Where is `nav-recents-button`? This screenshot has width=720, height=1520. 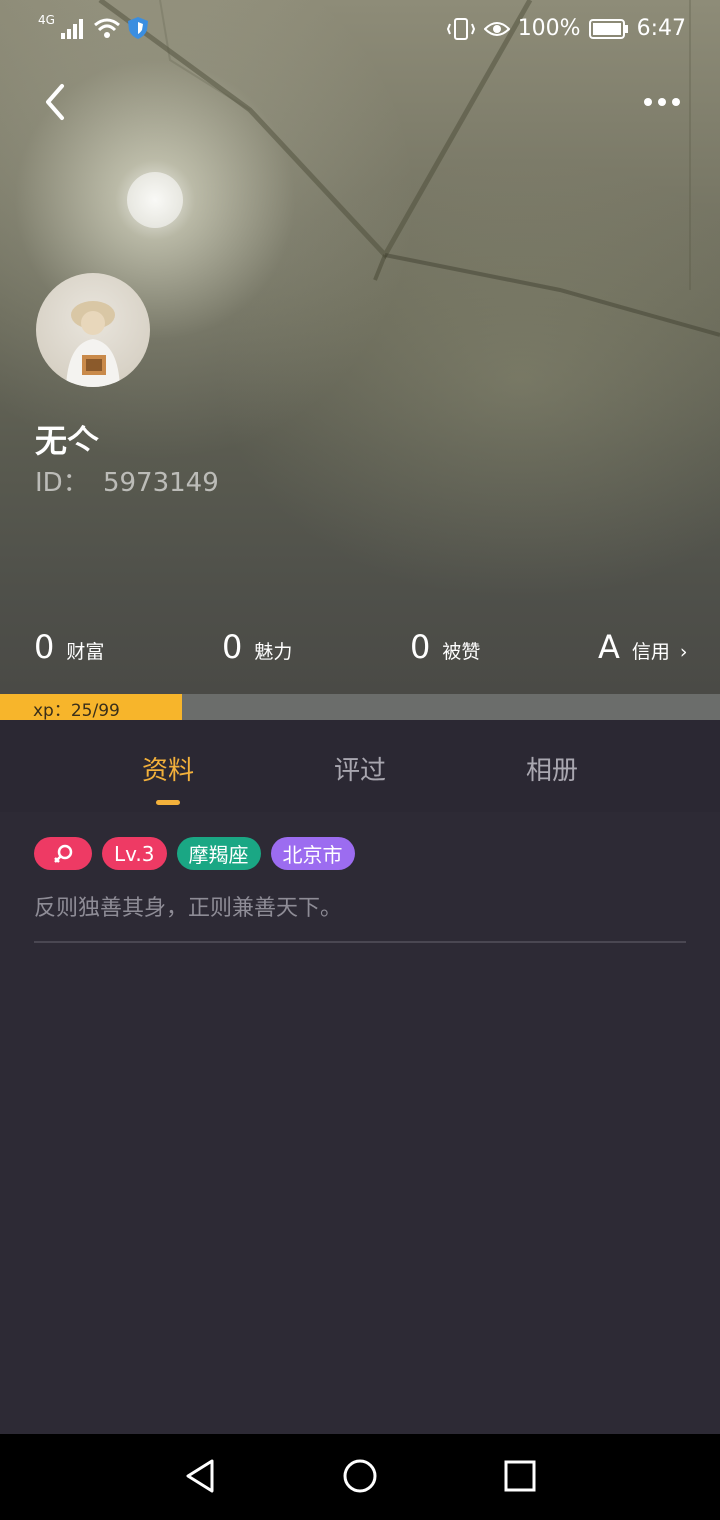 nav-recents-button is located at coordinates (520, 1476).